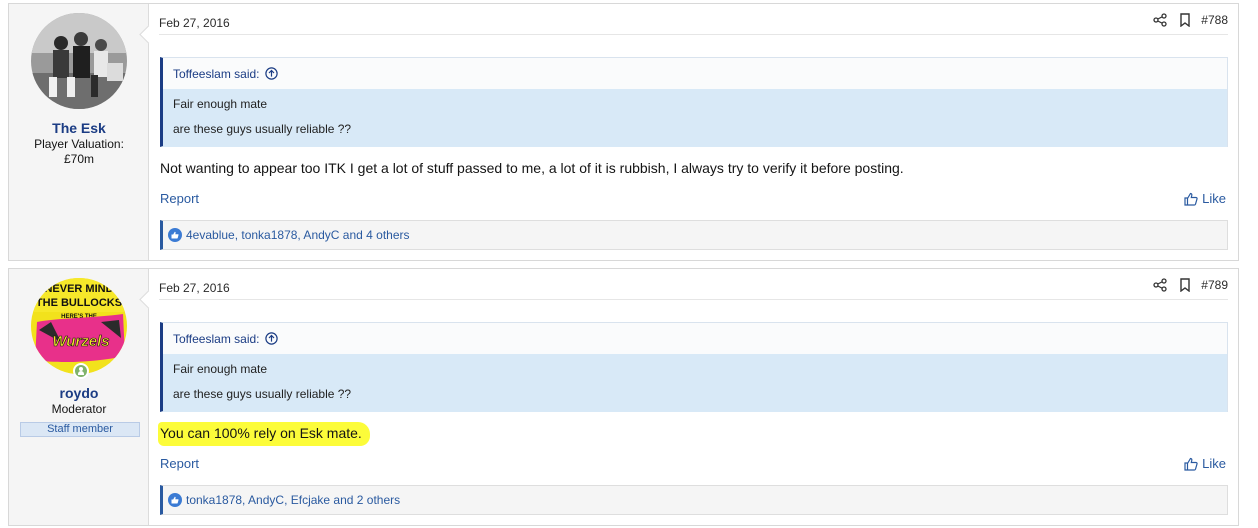 The height and width of the screenshot is (528, 1258). I want to click on username: The Esk, so click(79, 128).